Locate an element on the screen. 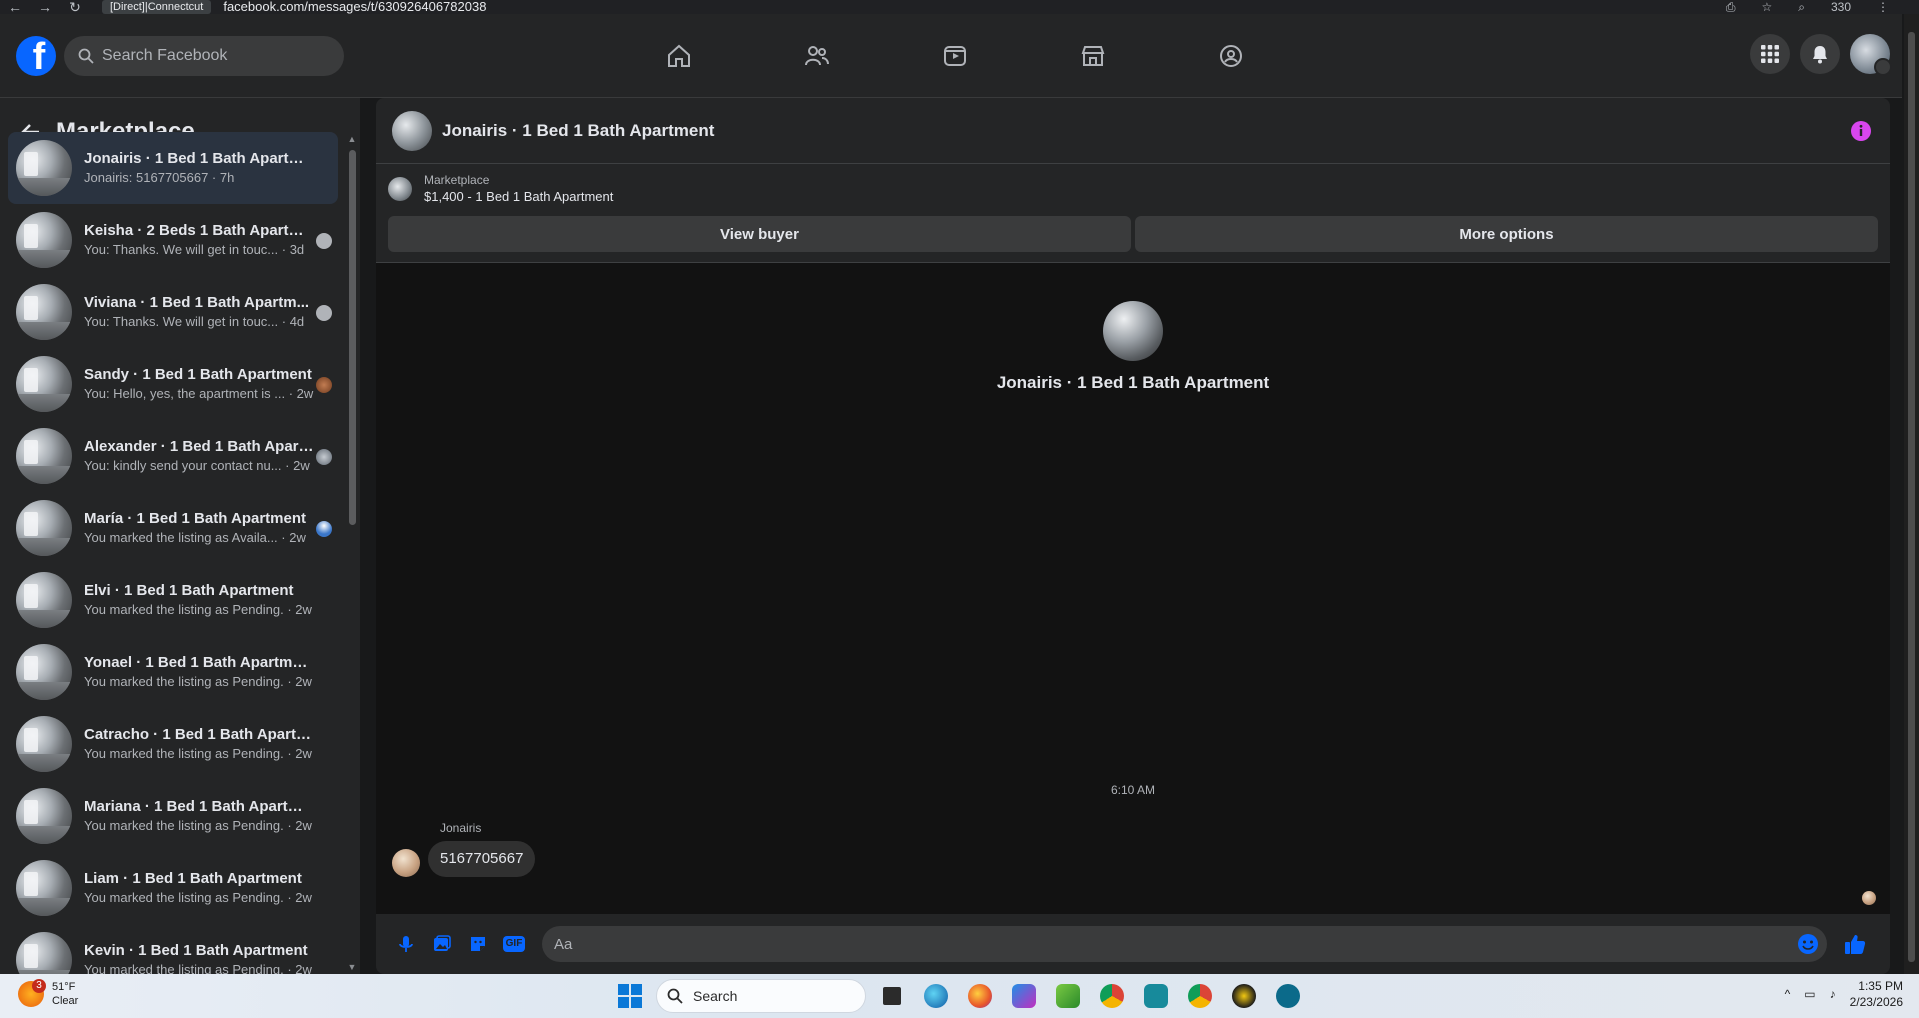  conversation-header-title: Jonairis · 1 Bed 1 Bath Apartment is located at coordinates (578, 131).